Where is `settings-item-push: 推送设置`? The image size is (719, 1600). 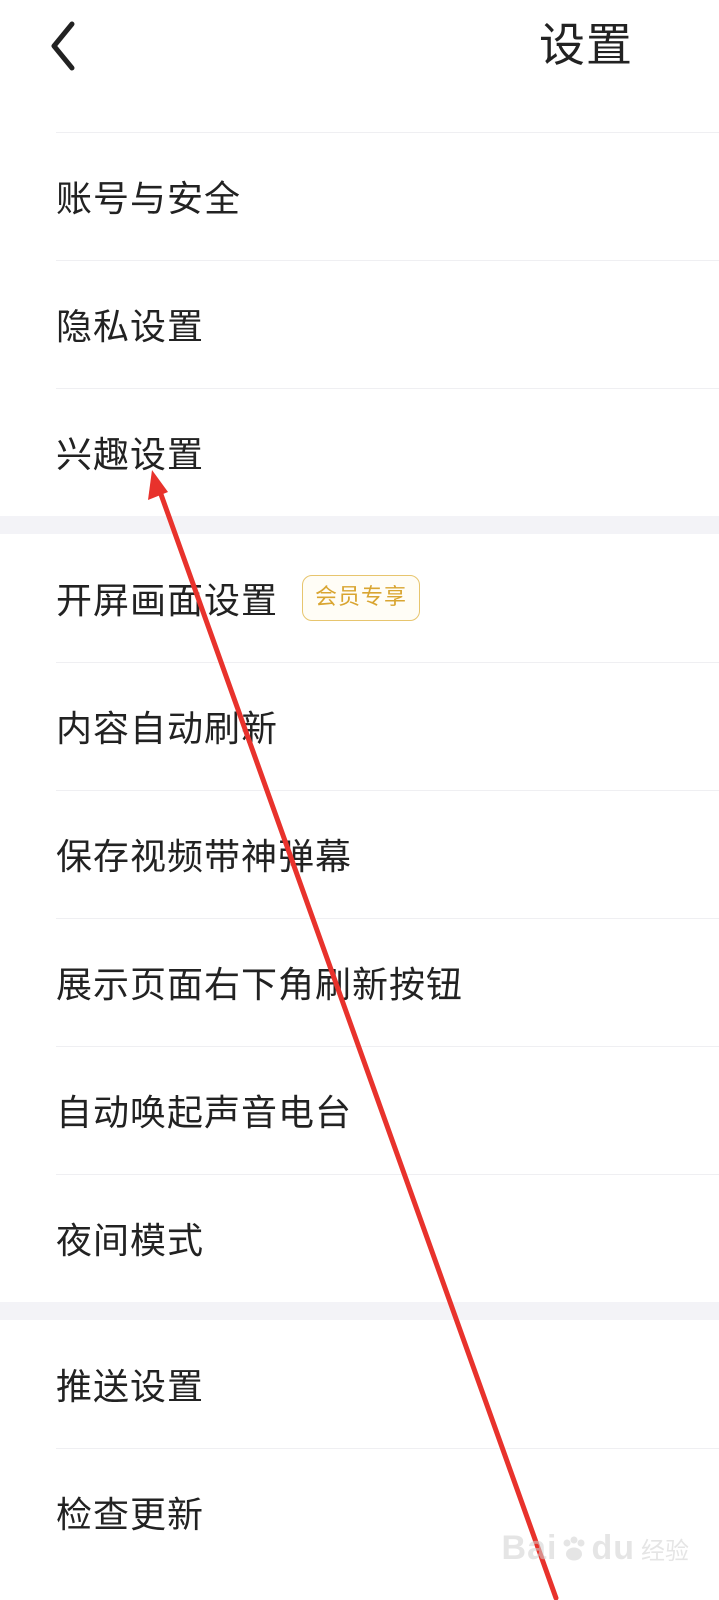
settings-item-push: 推送设置 is located at coordinates (359, 1384).